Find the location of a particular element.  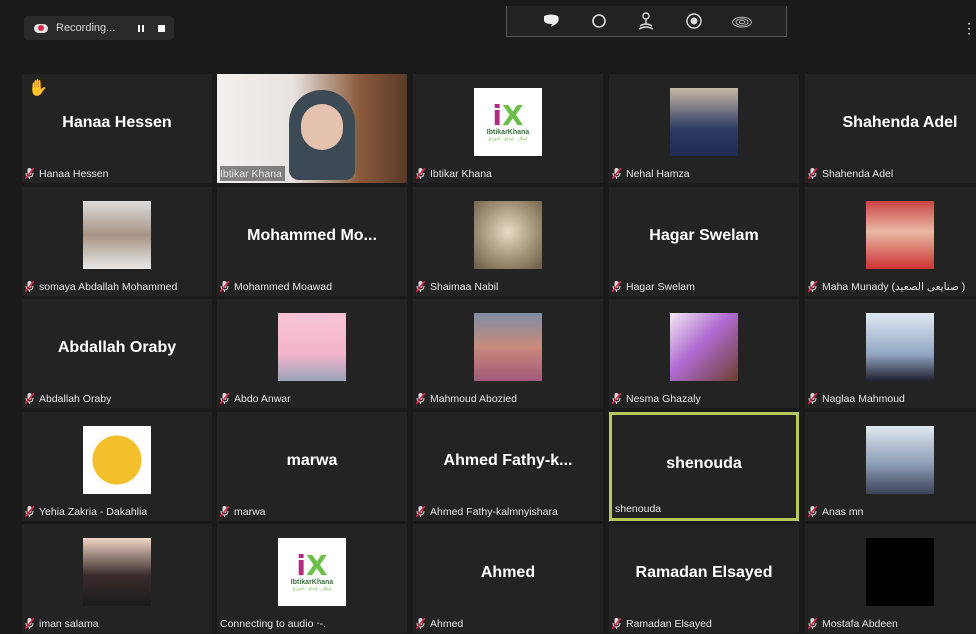

more-options-icon: ⋮ is located at coordinates (969, 28).